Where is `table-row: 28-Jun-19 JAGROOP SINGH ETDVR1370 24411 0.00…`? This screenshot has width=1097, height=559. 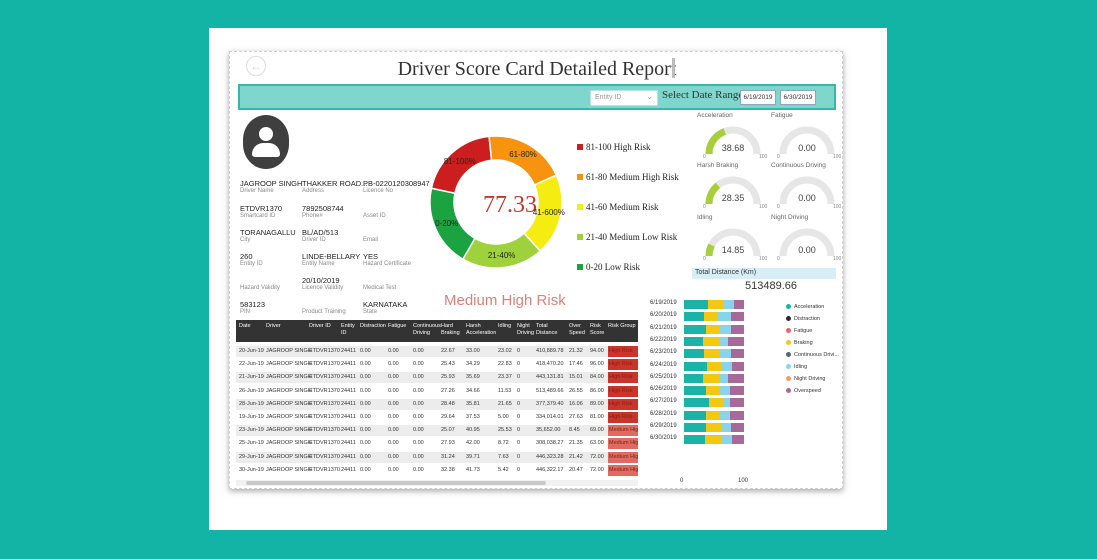 table-row: 28-Jun-19 JAGROOP SINGH ETDVR1370 24411 0.00… is located at coordinates (437, 404).